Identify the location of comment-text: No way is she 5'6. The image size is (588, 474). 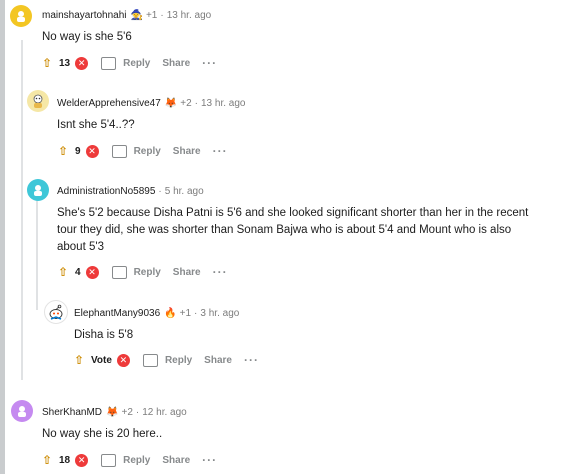
(87, 37).